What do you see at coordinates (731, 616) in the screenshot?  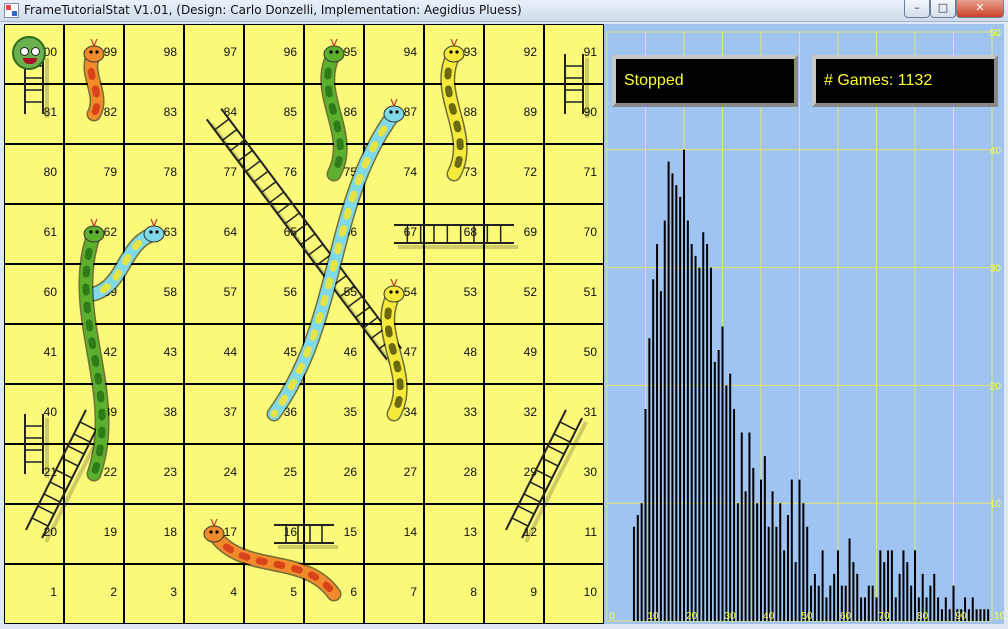 I see `x-tick-label: 30` at bounding box center [731, 616].